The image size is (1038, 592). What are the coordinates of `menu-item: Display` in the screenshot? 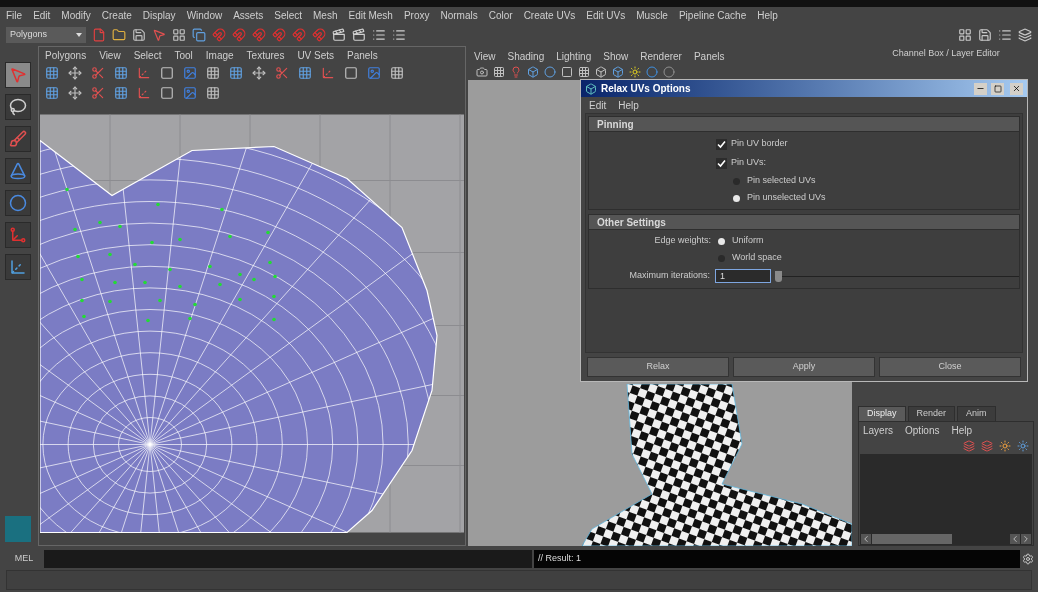 It's located at (159, 15).